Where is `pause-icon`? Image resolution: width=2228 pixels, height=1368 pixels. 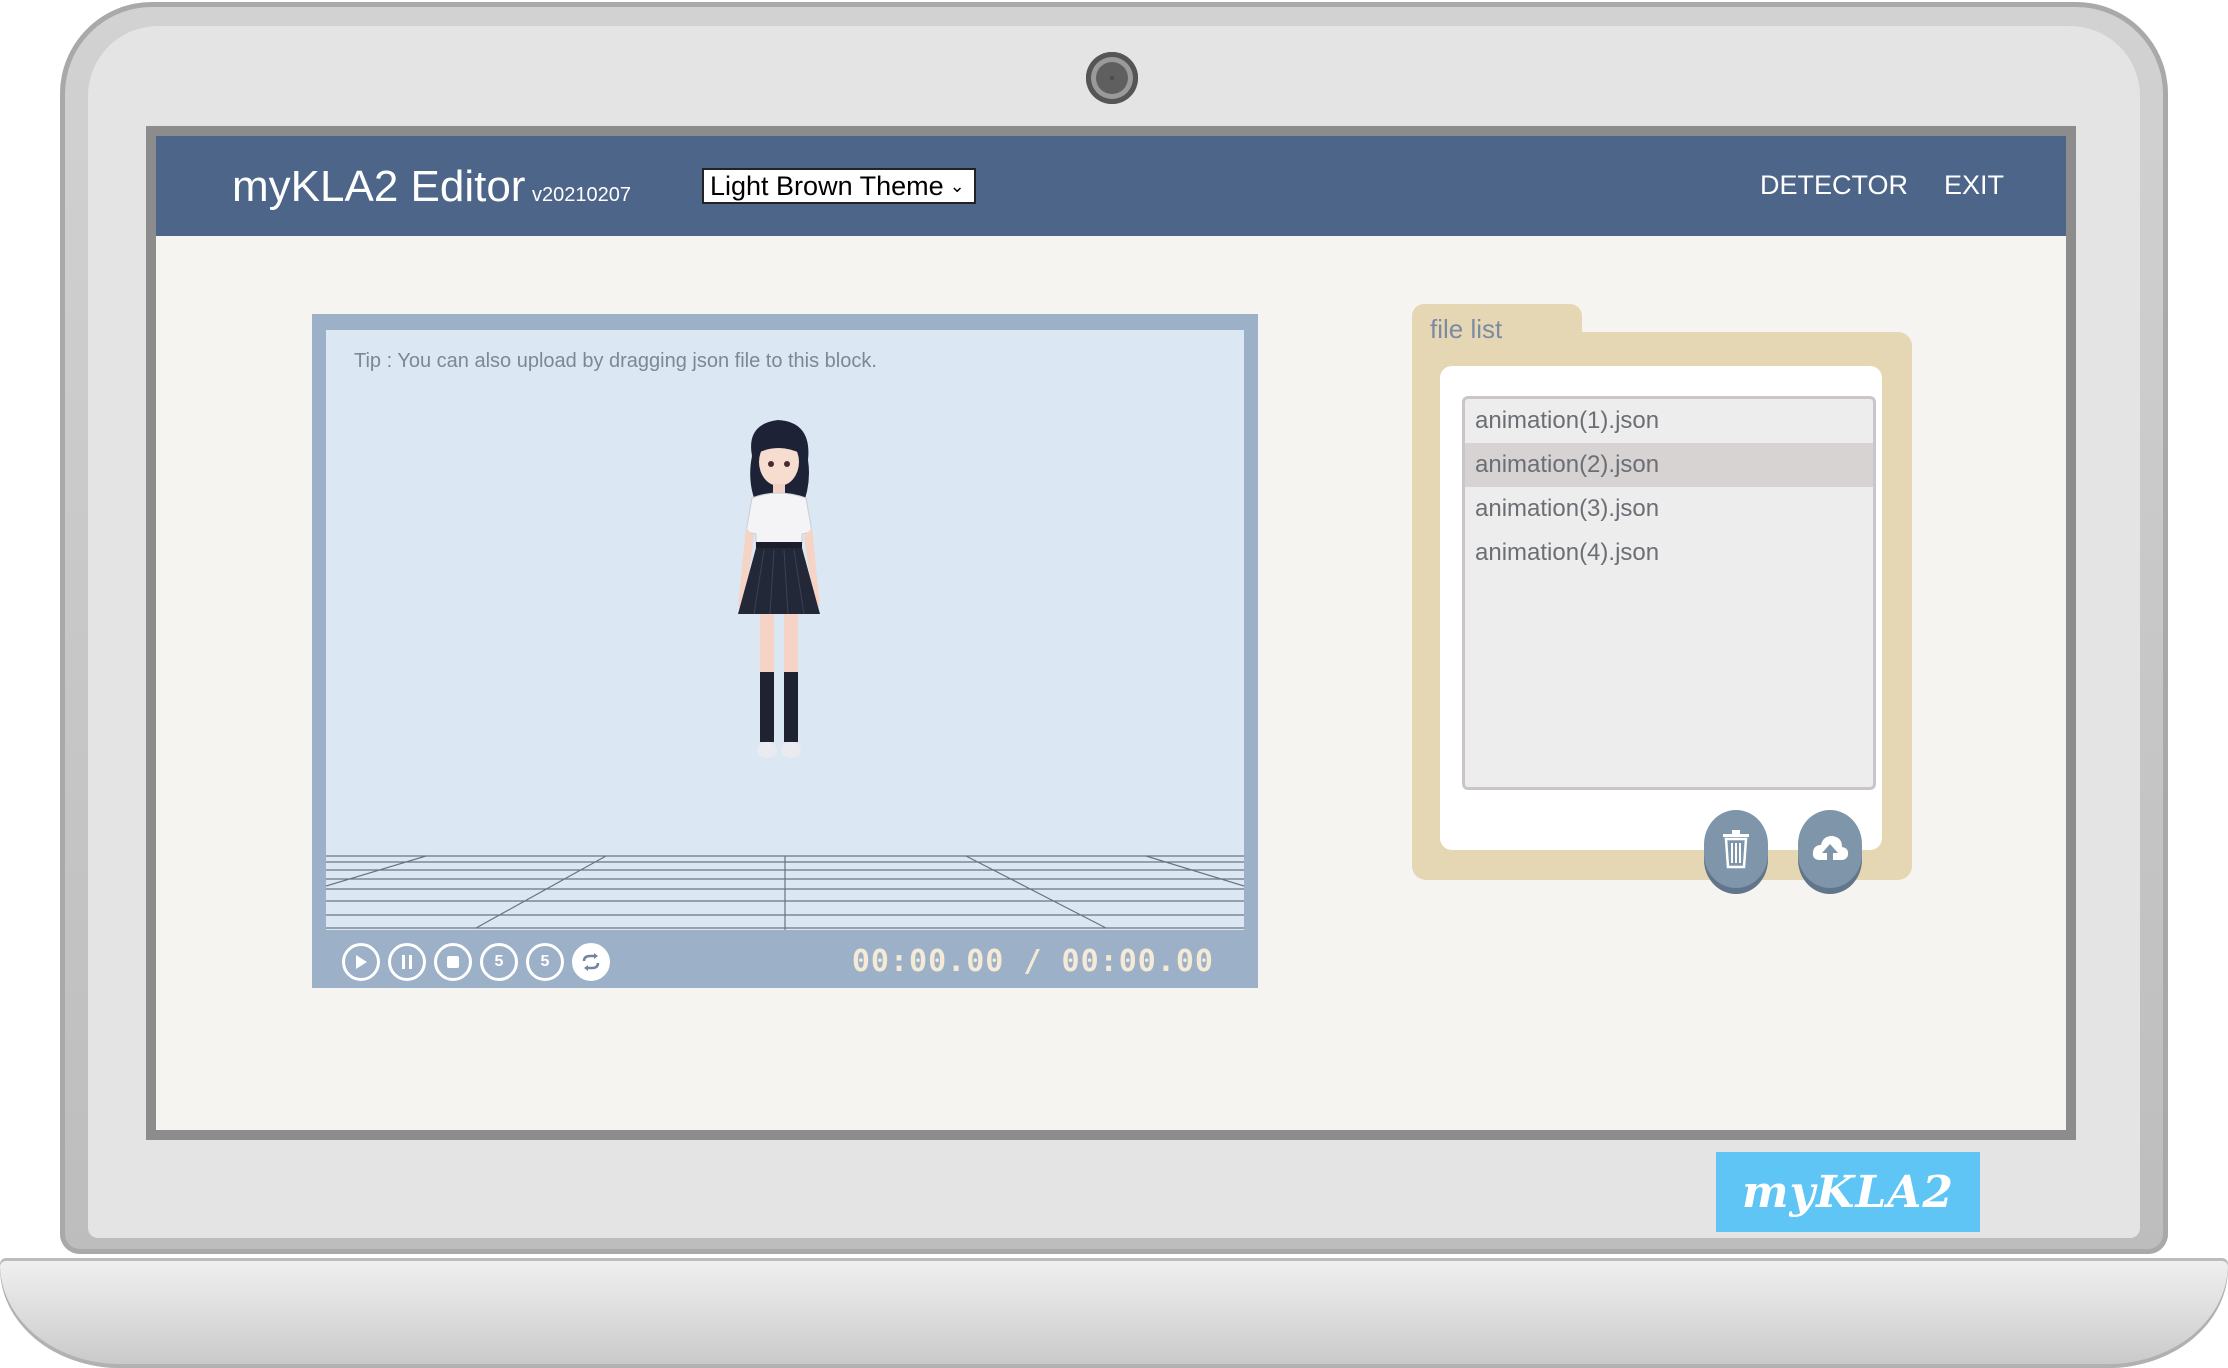
pause-icon is located at coordinates (407, 962).